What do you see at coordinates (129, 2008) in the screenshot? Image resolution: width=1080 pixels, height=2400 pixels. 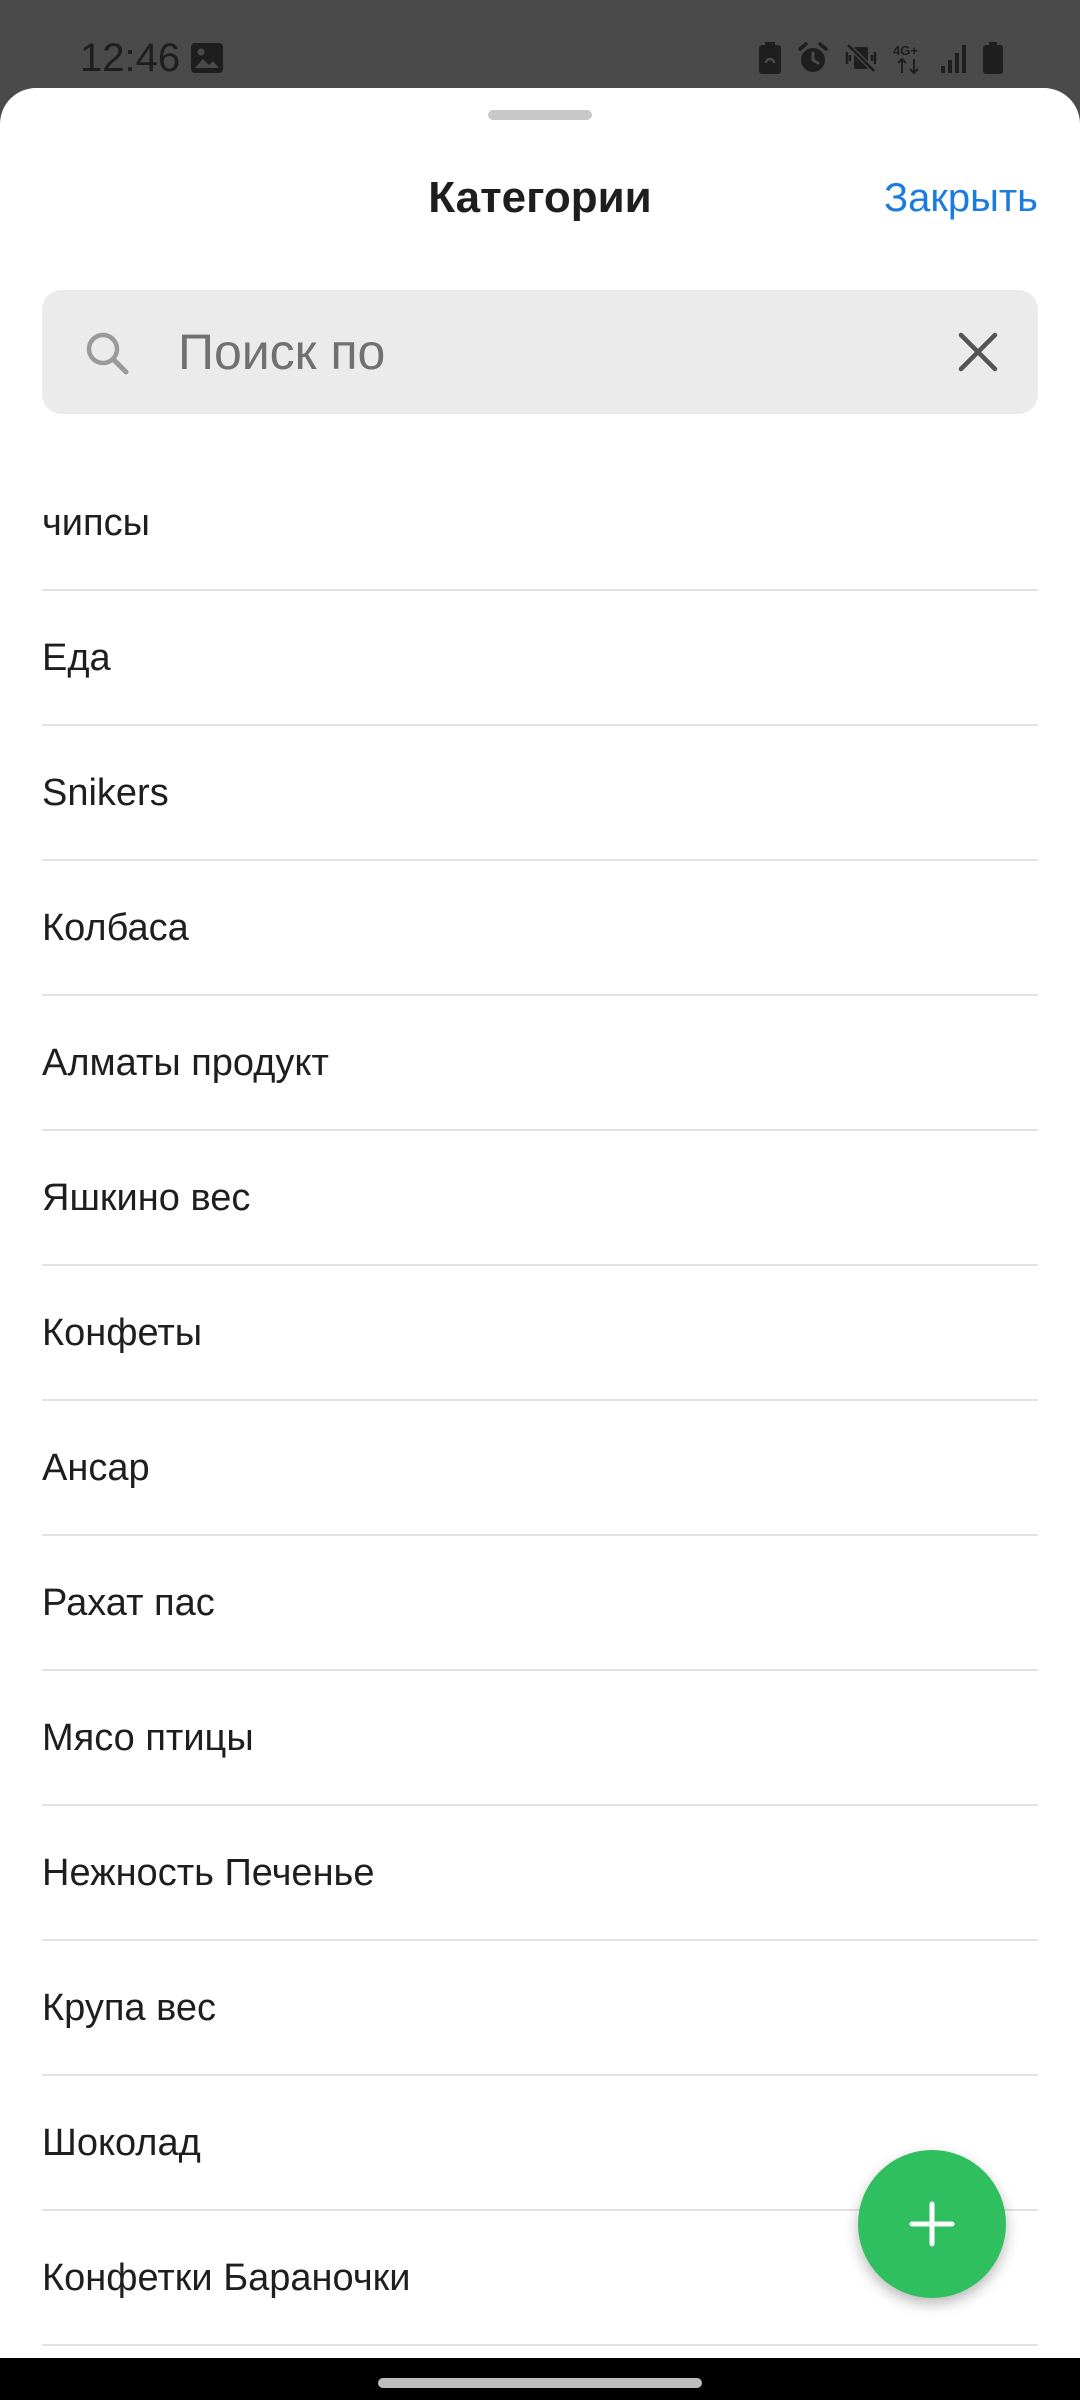 I see `category-label: Крупа вес` at bounding box center [129, 2008].